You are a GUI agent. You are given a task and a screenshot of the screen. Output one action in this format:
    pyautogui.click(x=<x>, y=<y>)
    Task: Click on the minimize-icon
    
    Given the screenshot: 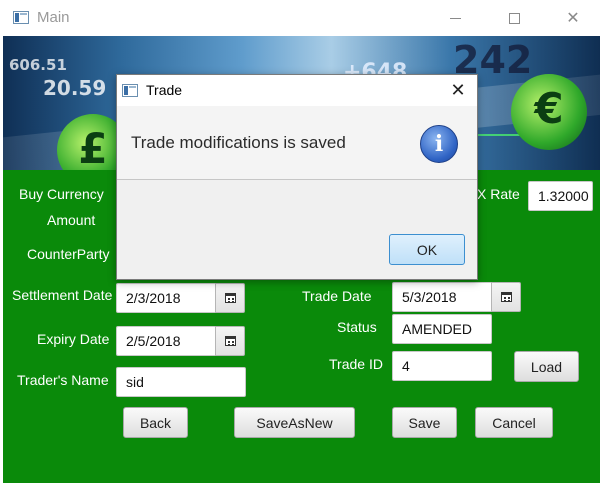 What is the action you would take?
    pyautogui.click(x=455, y=18)
    